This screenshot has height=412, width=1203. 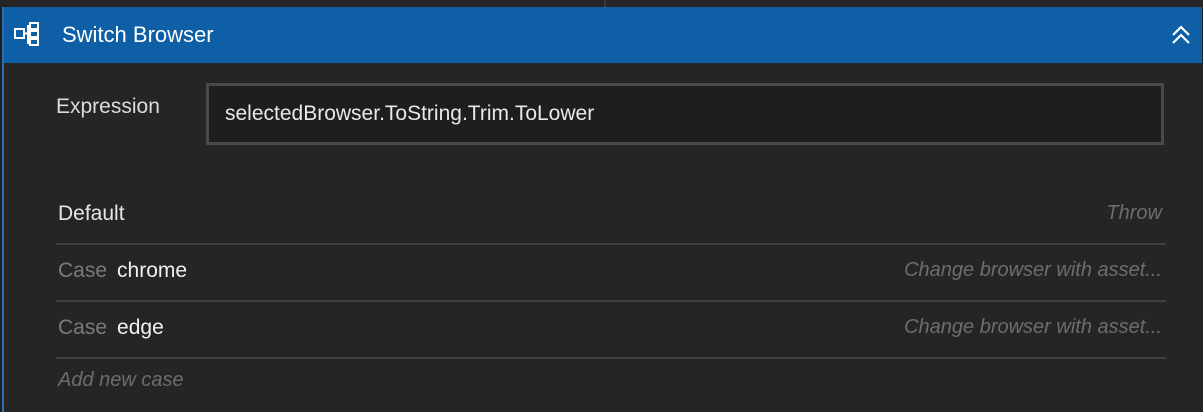 I want to click on case-value: chrome, so click(x=152, y=270).